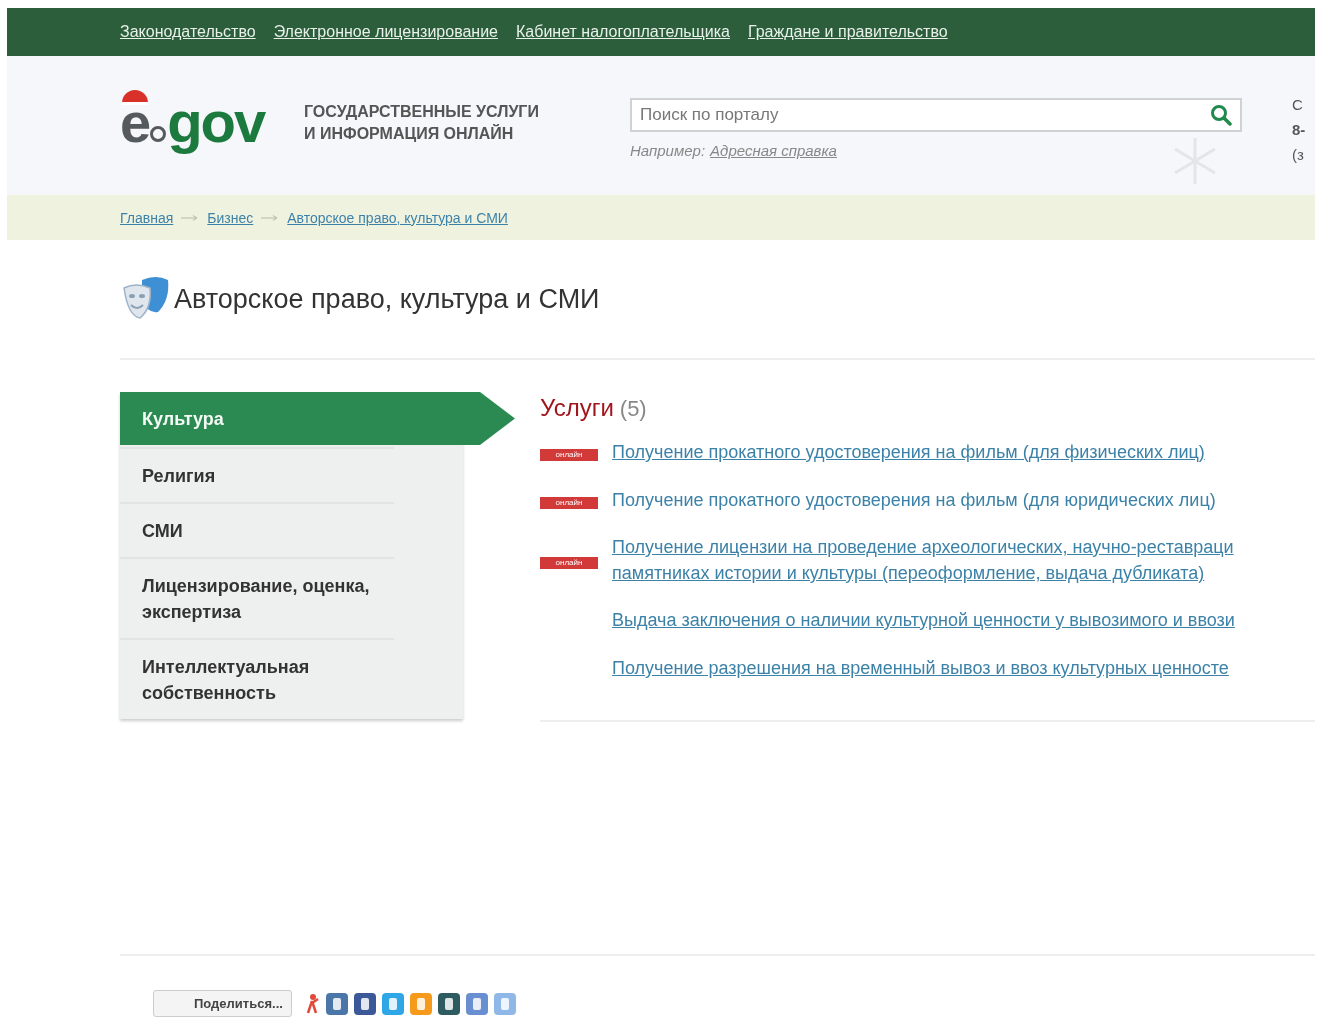 This screenshot has height=1034, width=1323. Describe the element at coordinates (230, 217) in the screenshot. I see `breadcrumb-link: Бизнес` at that location.